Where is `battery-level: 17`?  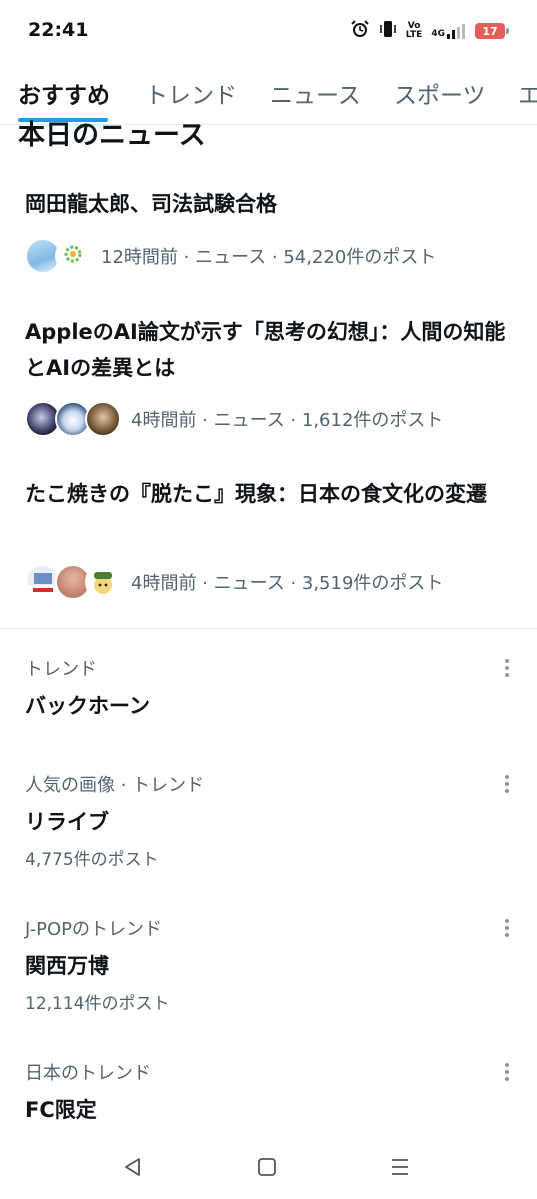 battery-level: 17 is located at coordinates (490, 31).